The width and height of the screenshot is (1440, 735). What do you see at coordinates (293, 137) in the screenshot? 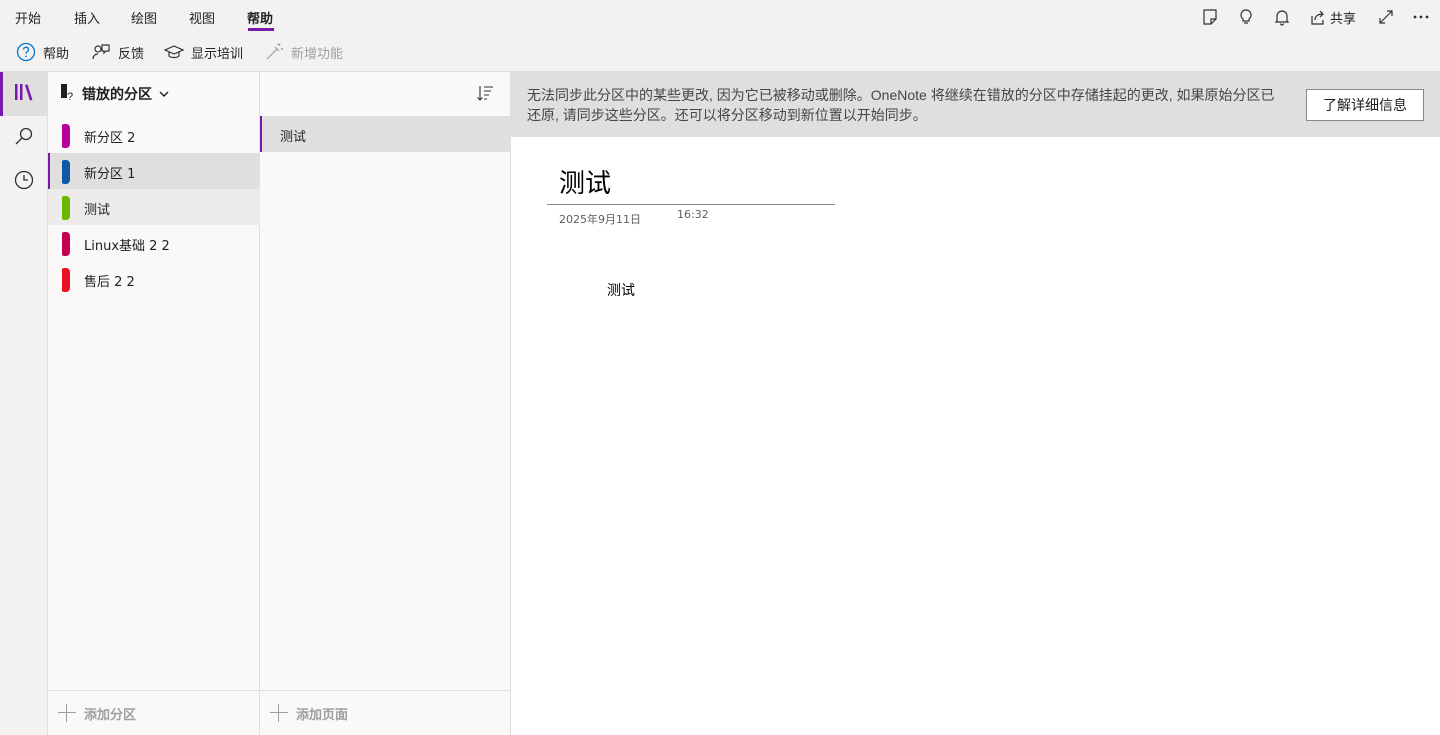
I see `page-label: 测试` at bounding box center [293, 137].